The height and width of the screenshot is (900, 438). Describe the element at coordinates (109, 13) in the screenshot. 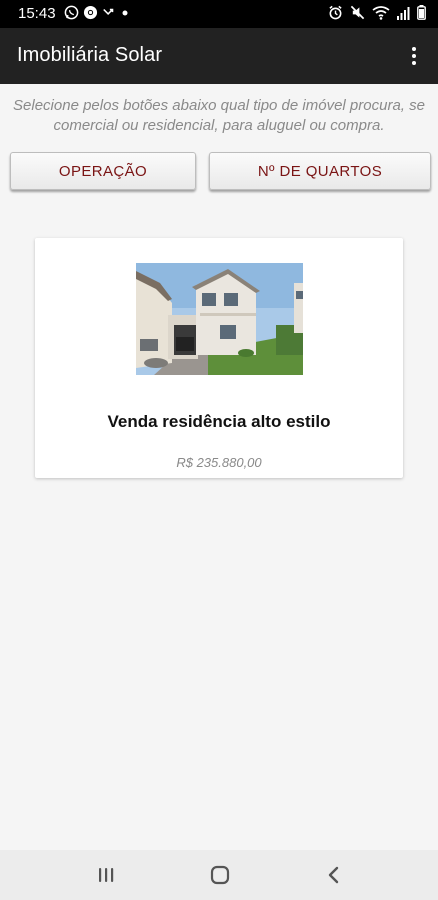

I see `missed-call-icon` at that location.